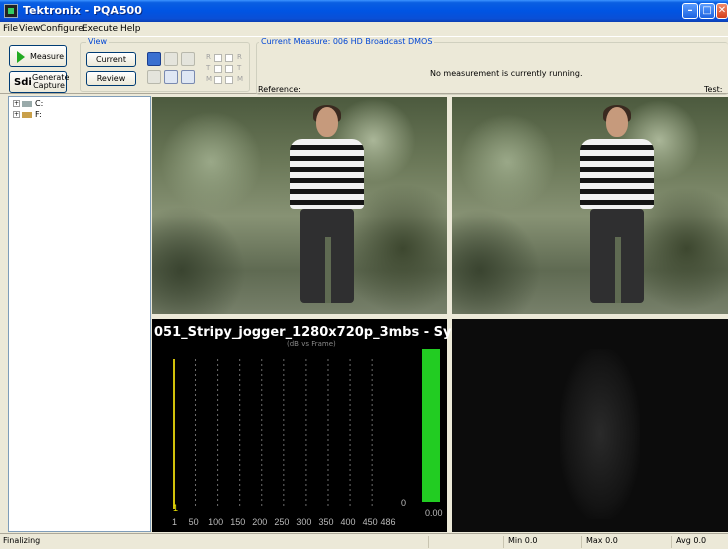 Image resolution: width=728 pixels, height=549 pixels. What do you see at coordinates (259, 522) in the screenshot?
I see `x-tick-label: 200` at bounding box center [259, 522].